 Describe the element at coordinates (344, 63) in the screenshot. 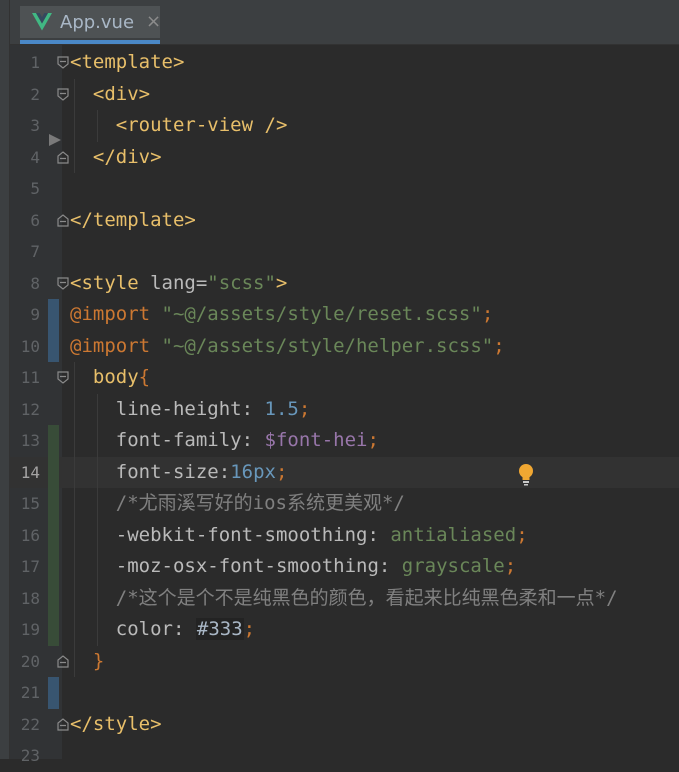

I see `code-line: 1 <template>` at that location.